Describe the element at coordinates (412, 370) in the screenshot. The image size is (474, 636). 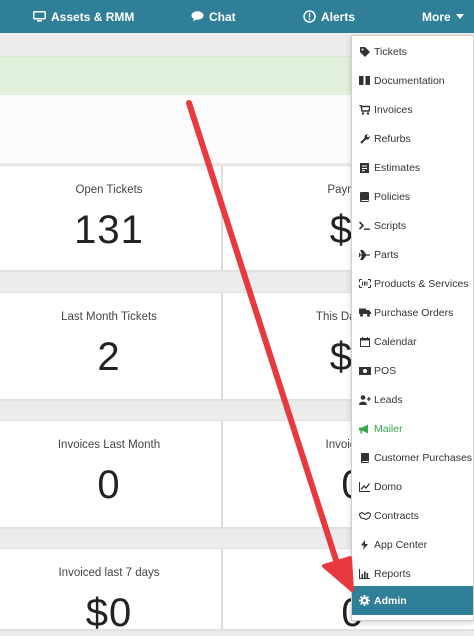
I see `menu-item-pos: POS` at that location.